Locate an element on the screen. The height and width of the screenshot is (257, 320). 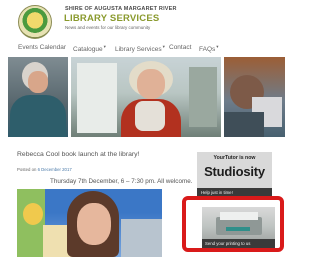
nav-item-label: Catalogue is located at coordinates (88, 50).